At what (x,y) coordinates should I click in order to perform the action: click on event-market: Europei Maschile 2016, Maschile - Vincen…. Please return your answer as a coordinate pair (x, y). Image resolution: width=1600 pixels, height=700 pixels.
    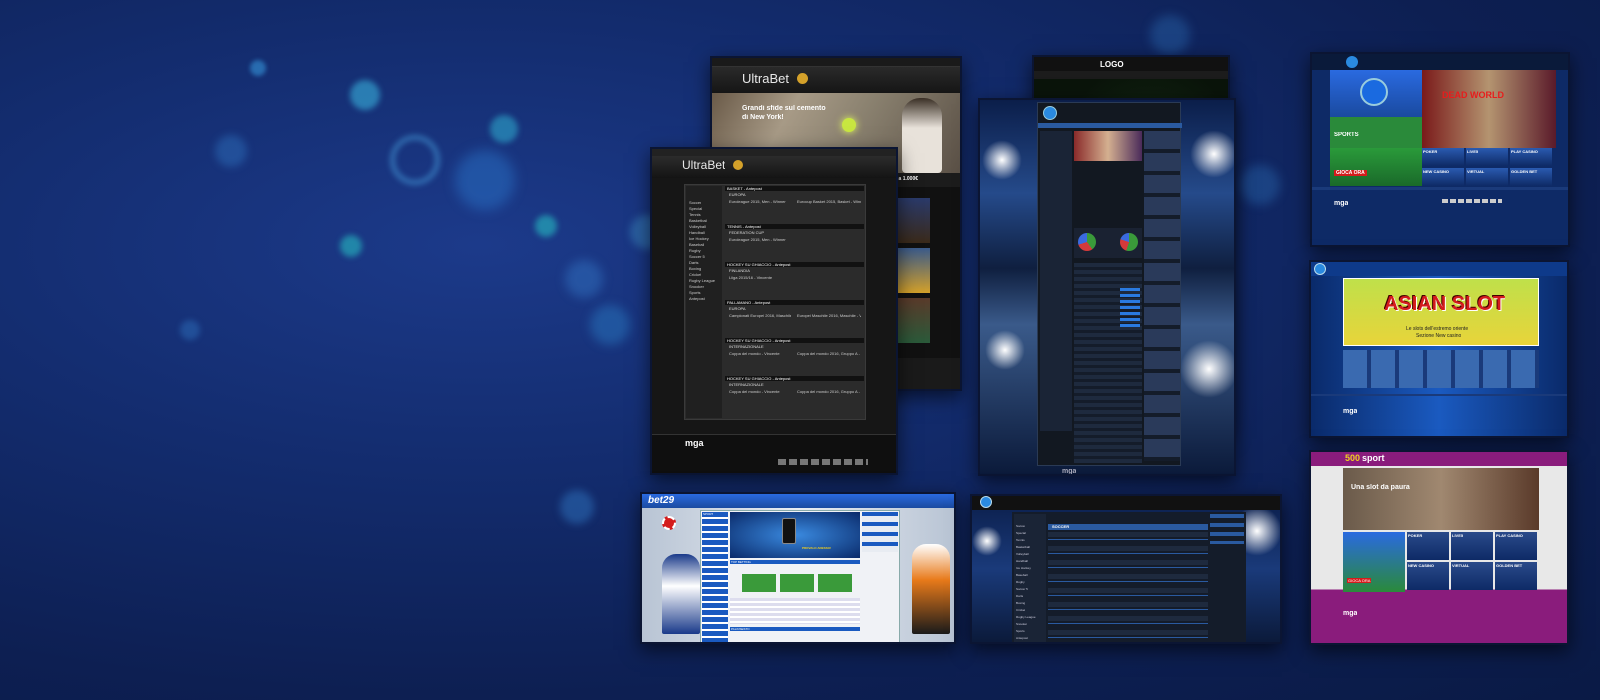
    Looking at the image, I should click on (829, 315).